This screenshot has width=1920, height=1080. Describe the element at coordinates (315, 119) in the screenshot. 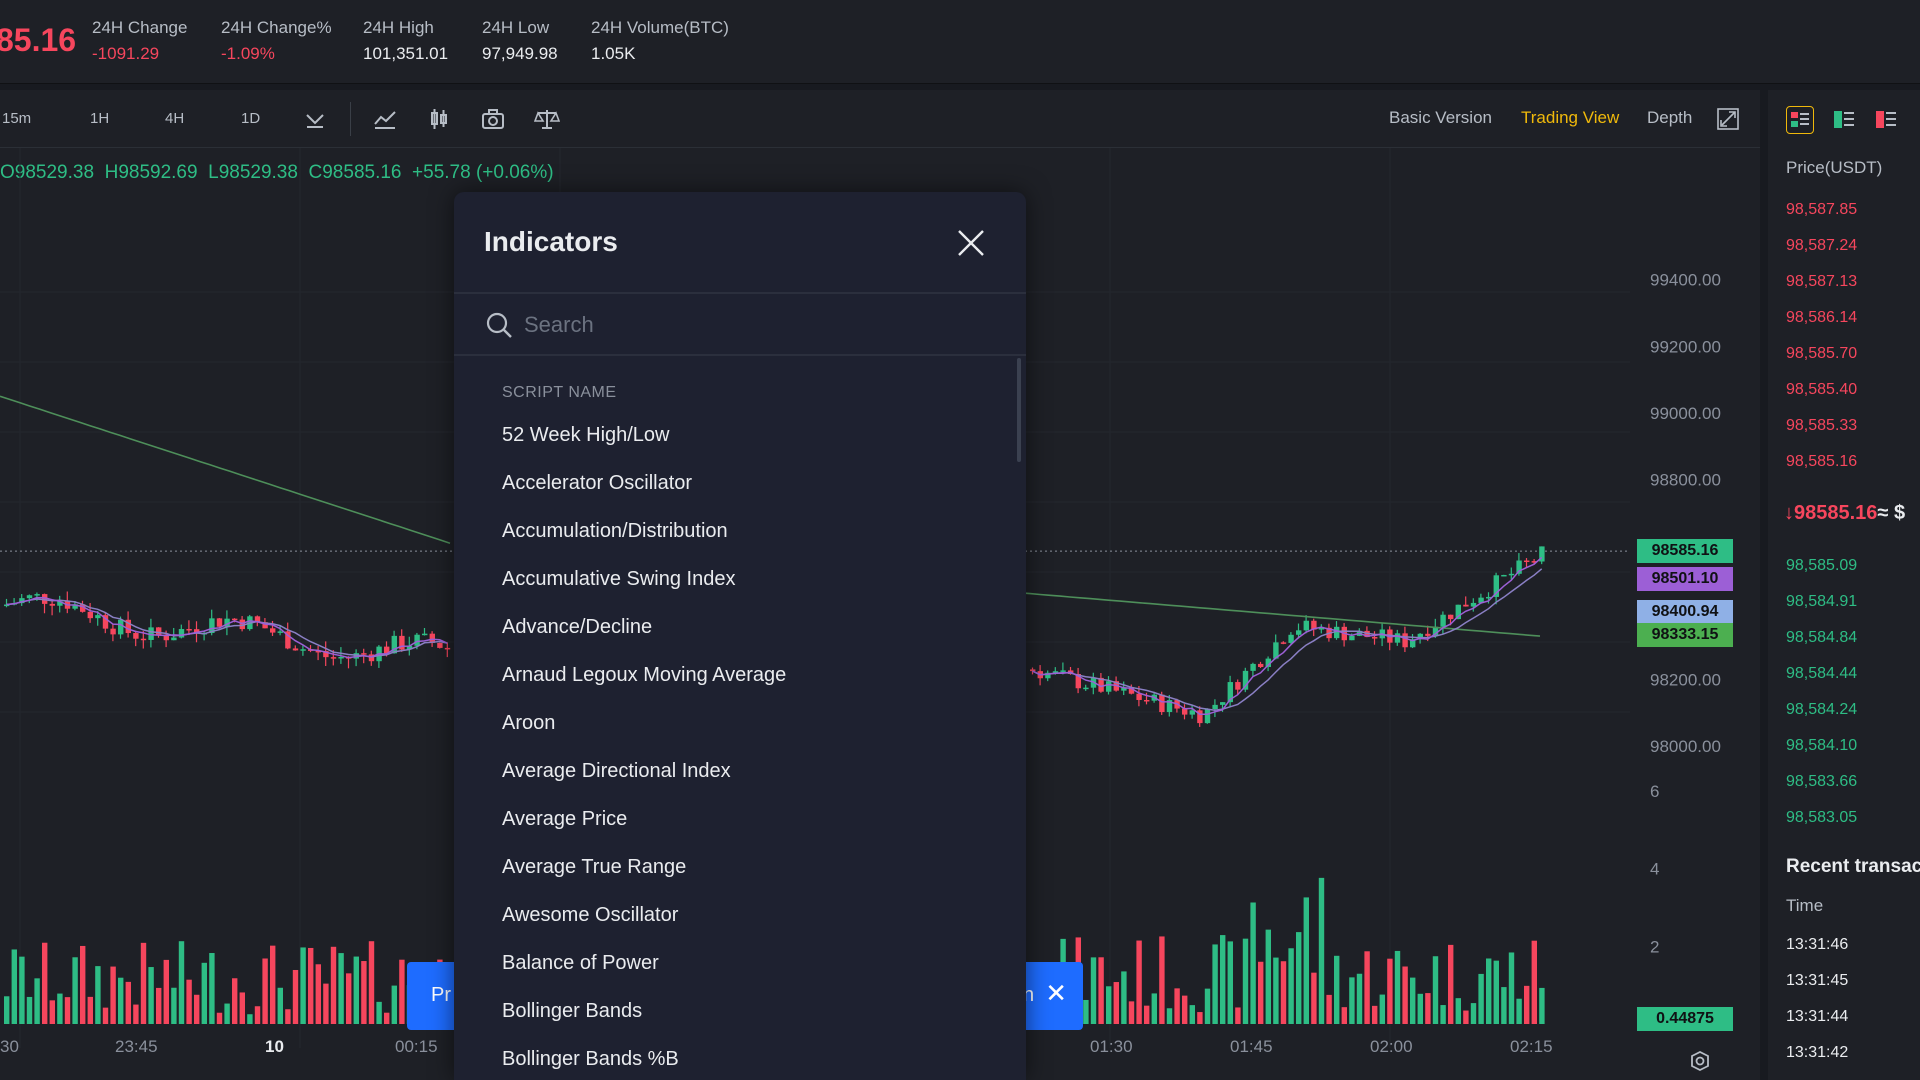

I see `chevron-down-icon` at that location.